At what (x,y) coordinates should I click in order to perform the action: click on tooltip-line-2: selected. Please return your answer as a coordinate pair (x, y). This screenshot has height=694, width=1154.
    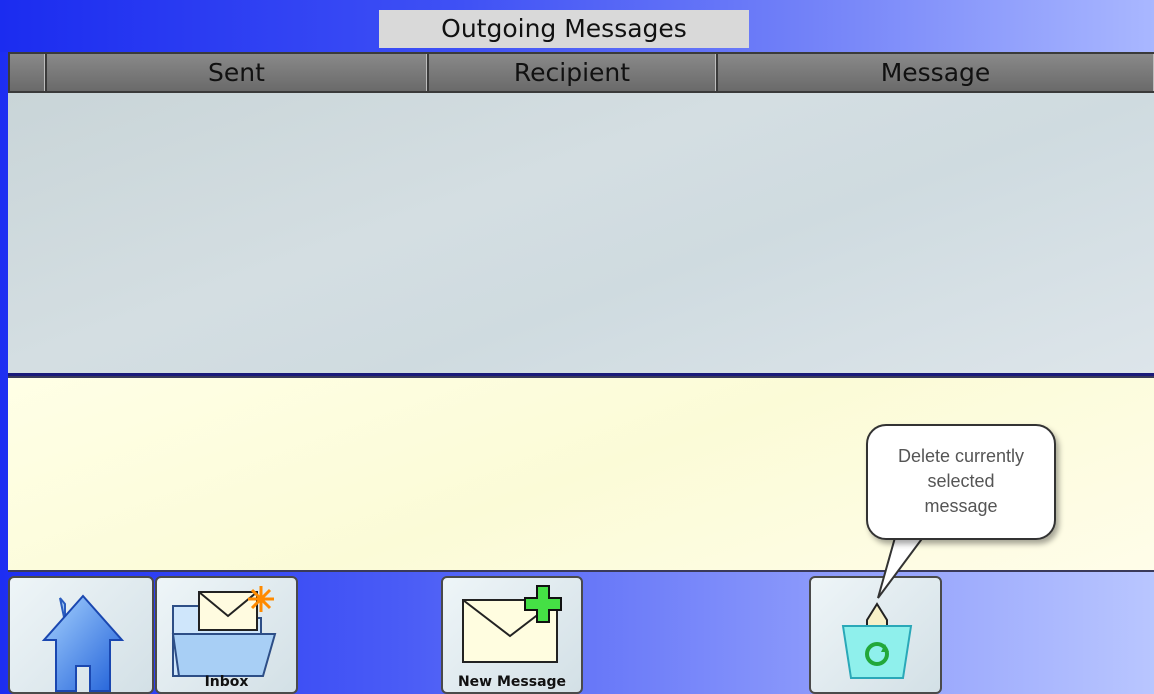
    Looking at the image, I should click on (961, 481).